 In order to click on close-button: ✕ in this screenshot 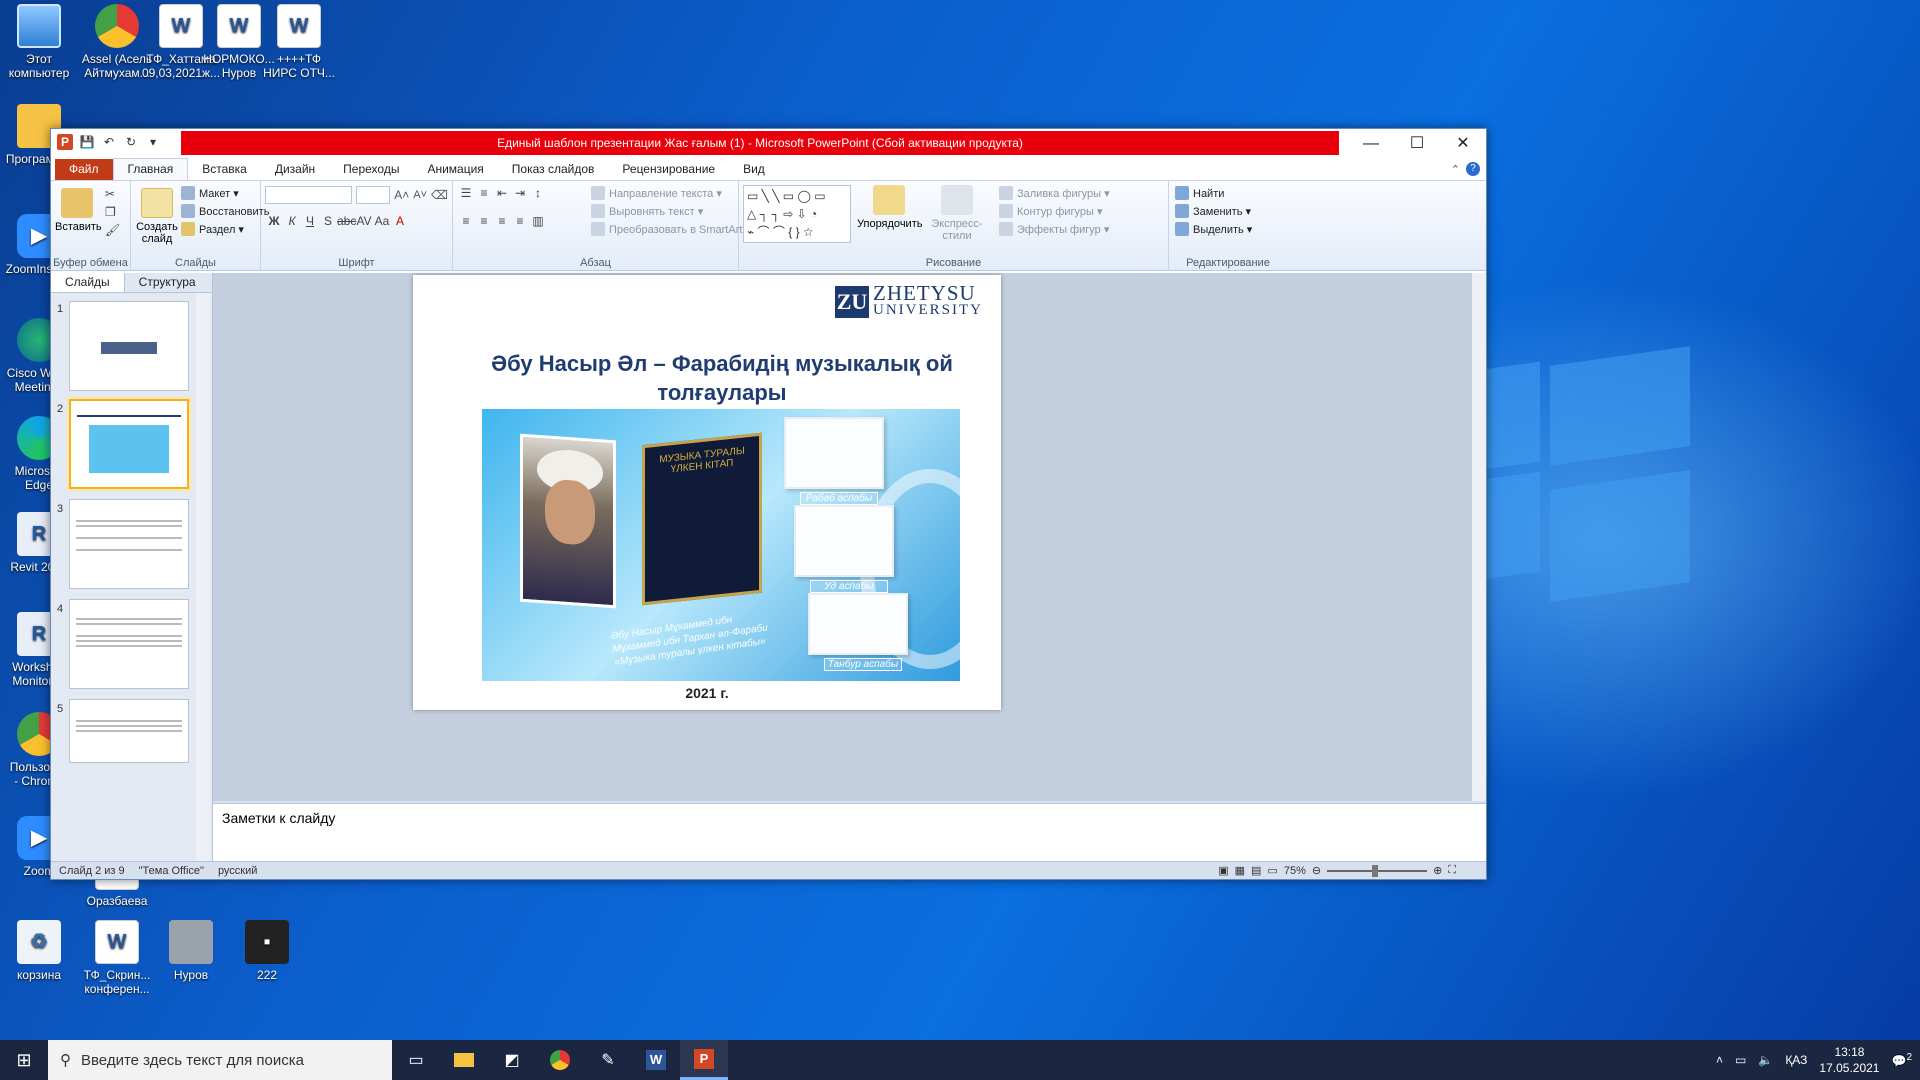, I will do `click(1463, 144)`.